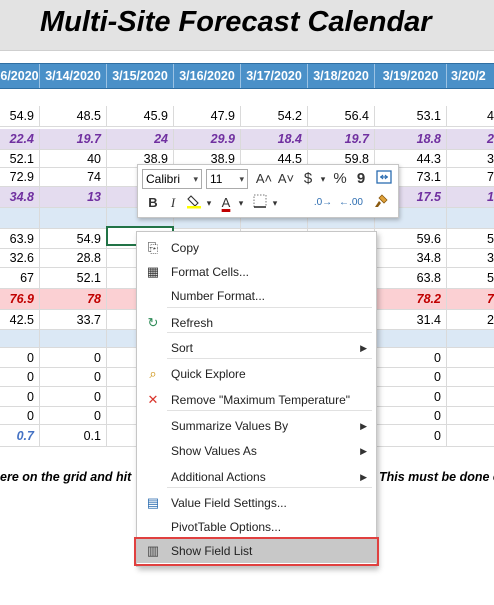  Describe the element at coordinates (308, 179) in the screenshot. I see `currency-button: $` at that location.